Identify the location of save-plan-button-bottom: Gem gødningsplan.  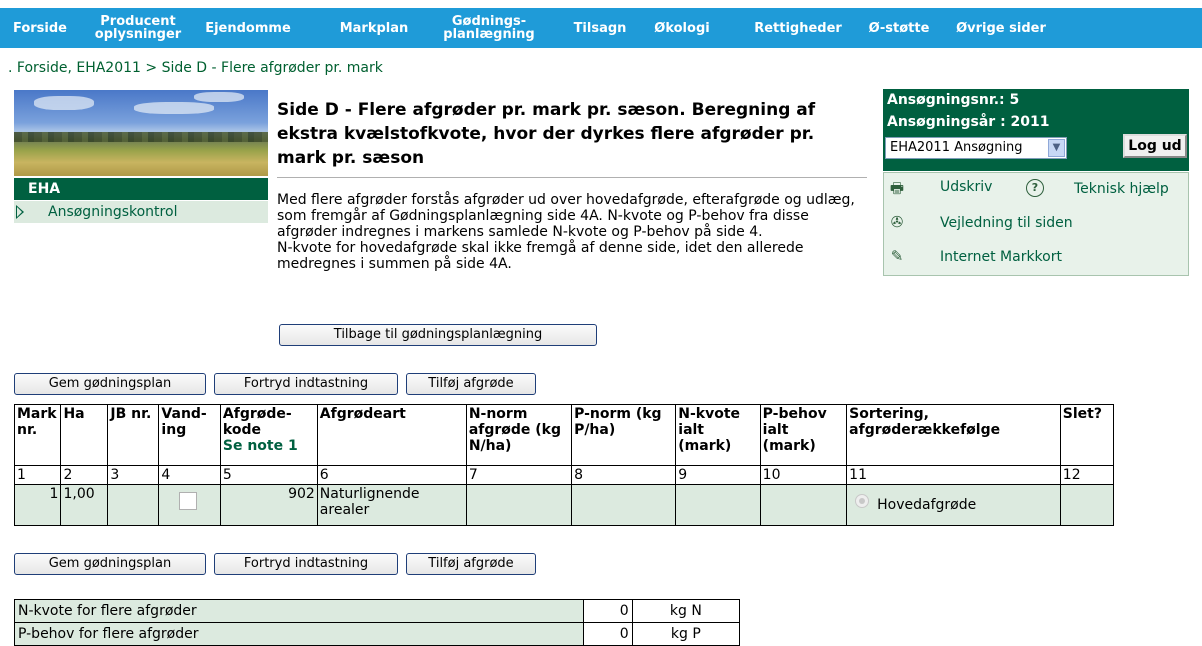
(110, 564).